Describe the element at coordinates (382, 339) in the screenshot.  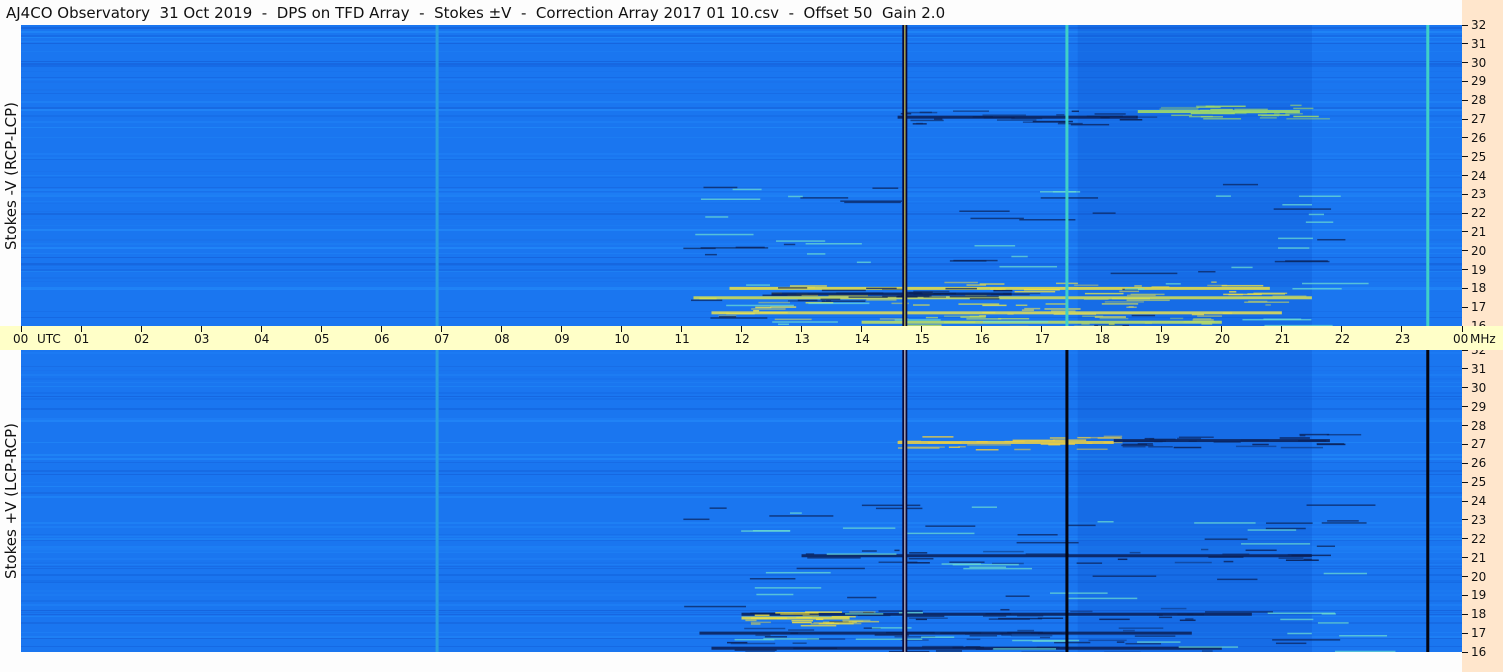
I see `time-tick-label: 06` at that location.